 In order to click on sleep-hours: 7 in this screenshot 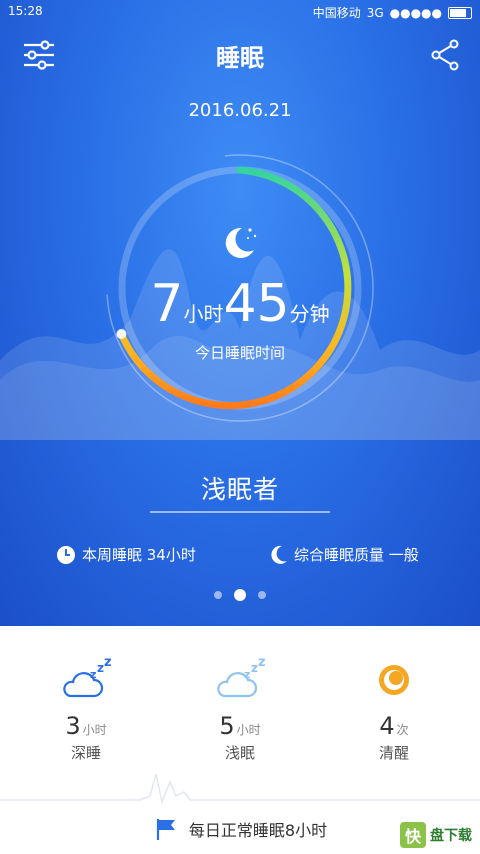, I will do `click(167, 304)`.